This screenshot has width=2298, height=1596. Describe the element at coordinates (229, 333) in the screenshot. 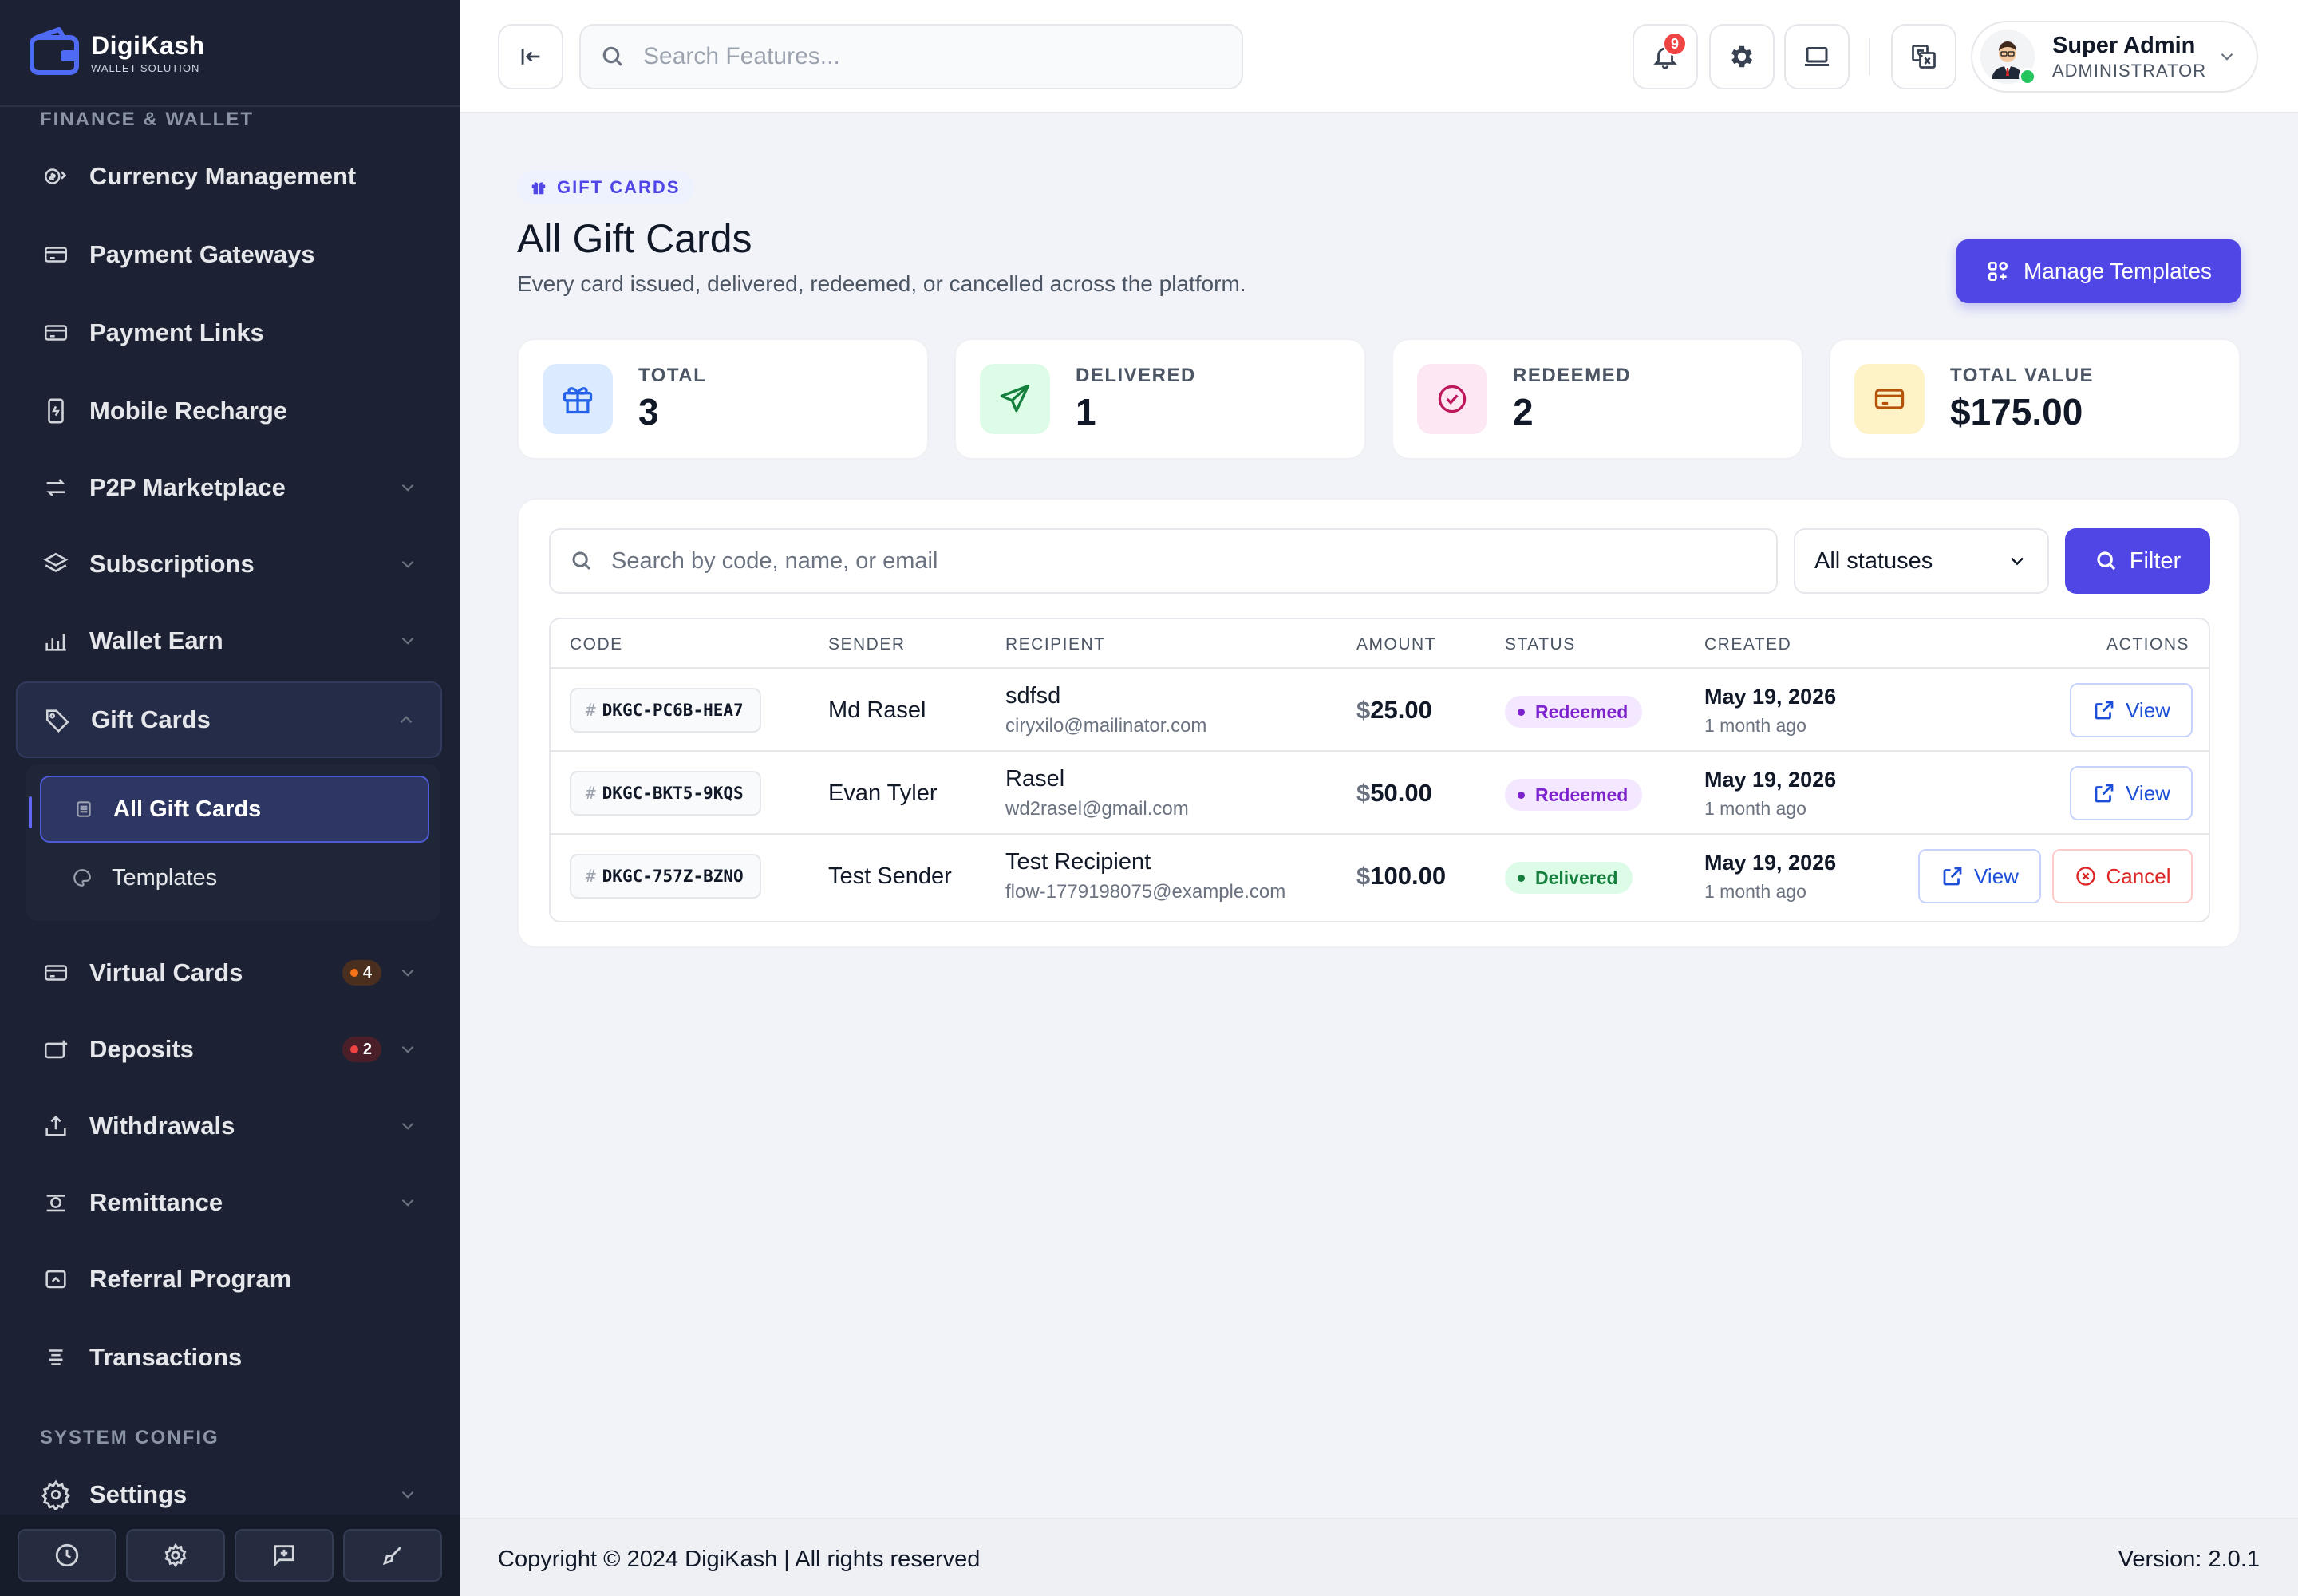

I see `sidebar-item-payment-links: Payment Links` at that location.